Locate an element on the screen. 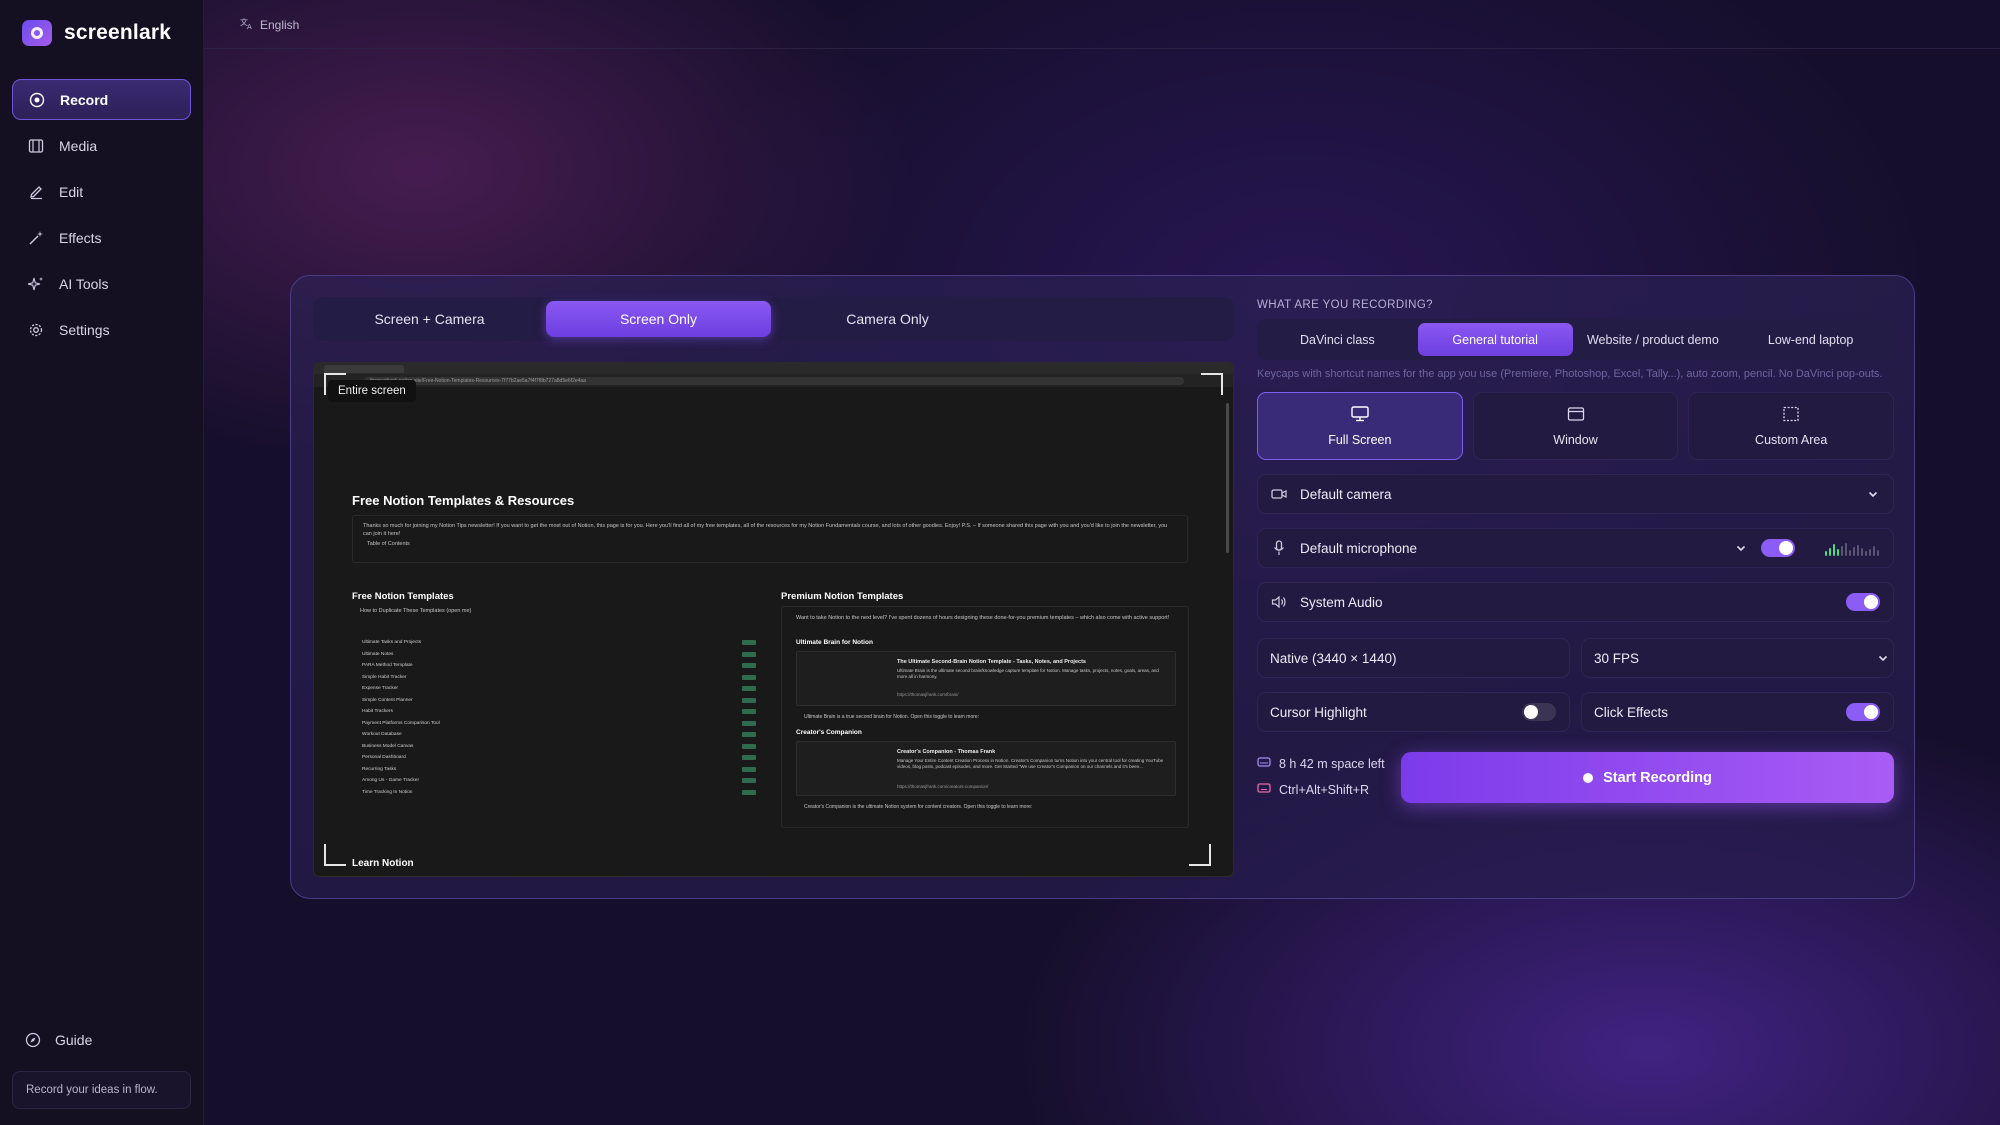 The width and height of the screenshot is (2000, 1125). media-icon is located at coordinates (36, 146).